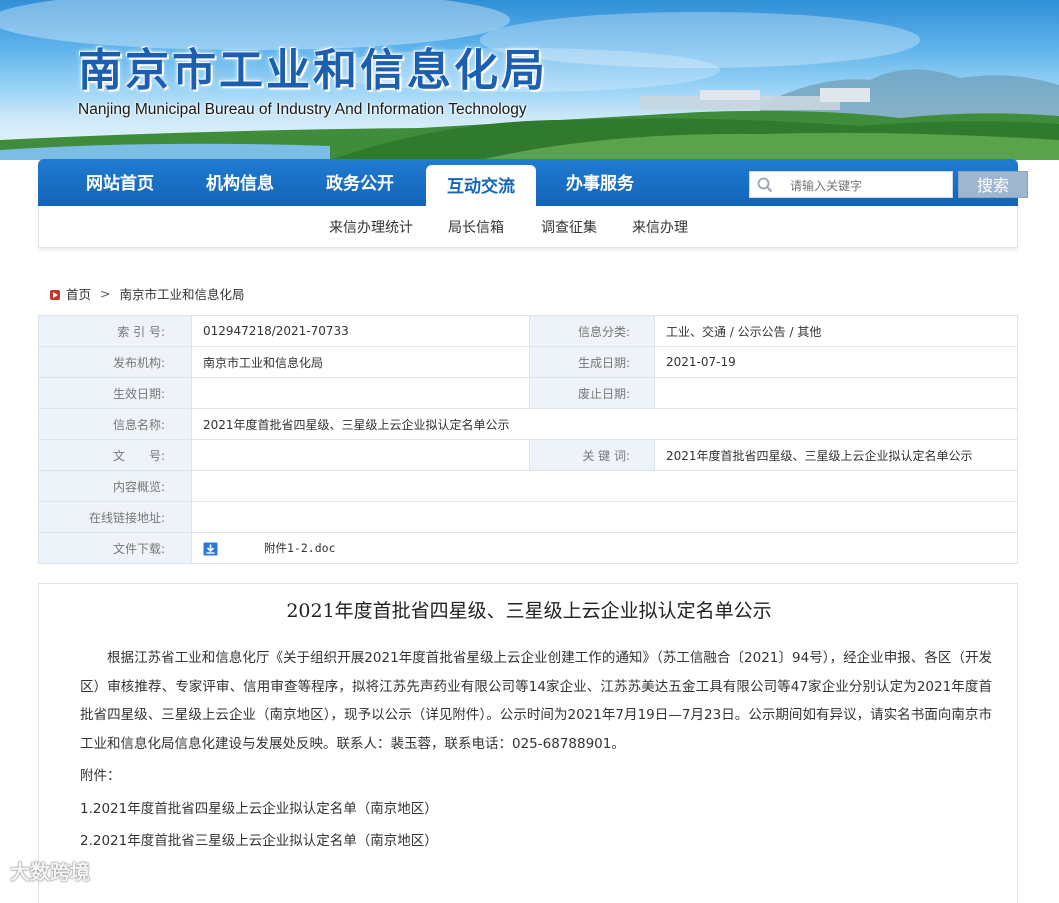 The width and height of the screenshot is (1059, 903). Describe the element at coordinates (592, 393) in the screenshot. I see `expire-date-label: 废止日期:` at that location.